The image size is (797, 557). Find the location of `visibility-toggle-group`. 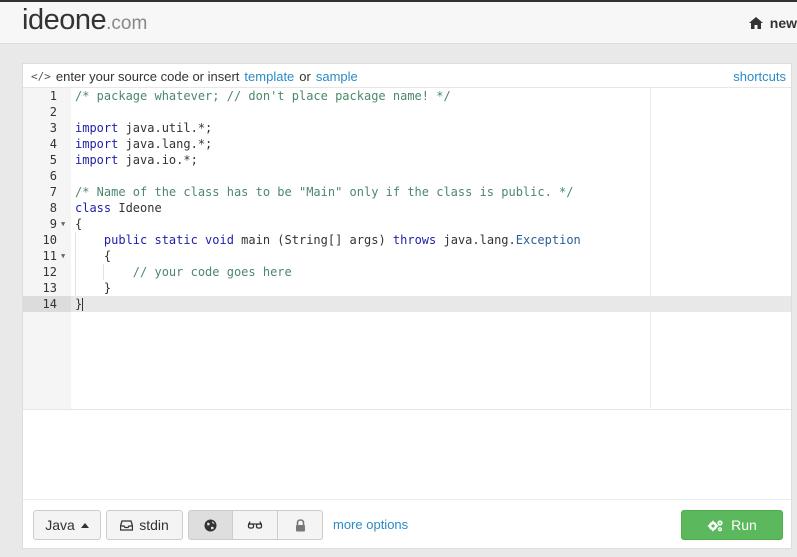

visibility-toggle-group is located at coordinates (255, 525).